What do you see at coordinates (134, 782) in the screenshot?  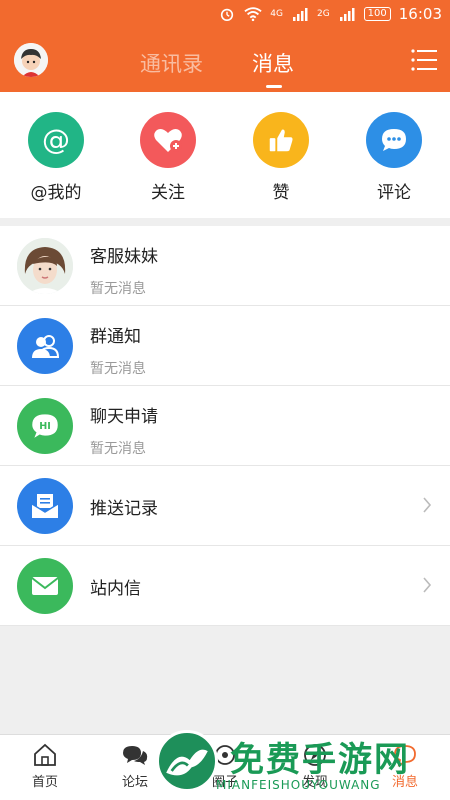 I see `nav-label: 论坛` at bounding box center [134, 782].